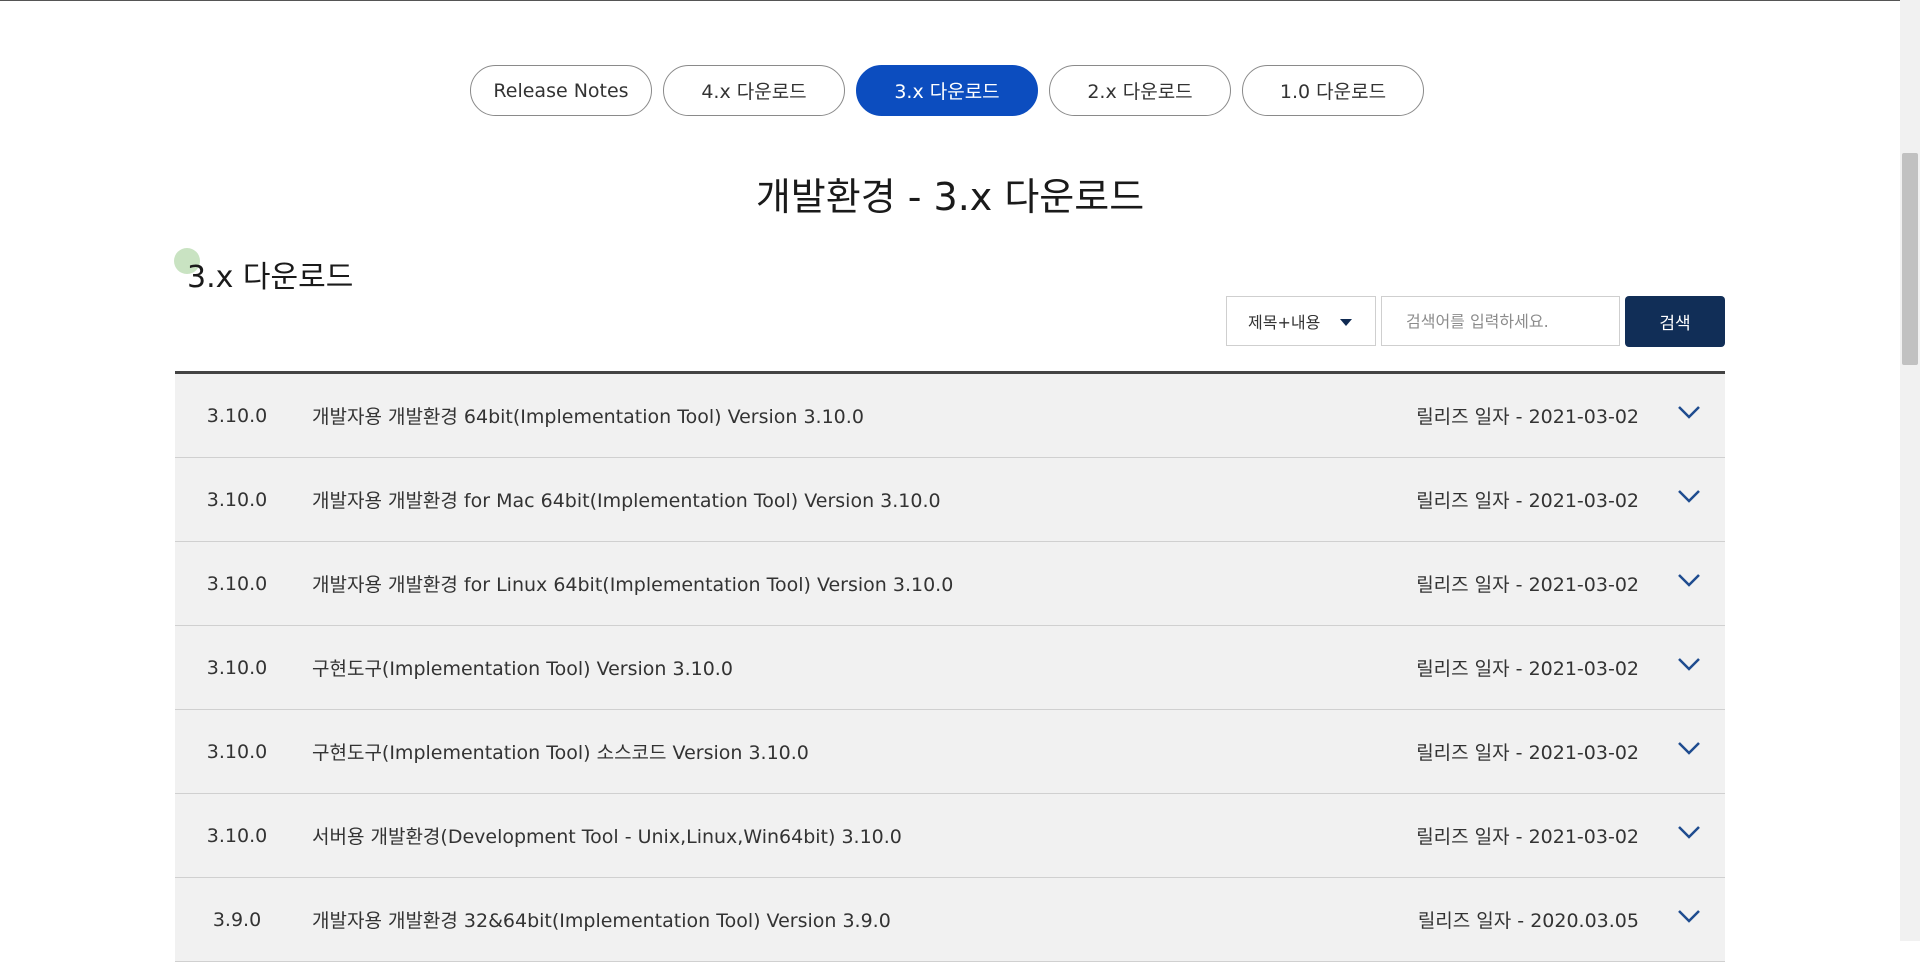 The width and height of the screenshot is (1920, 962). I want to click on row-title: 구현도구(Implementation Tool) Version 3.10.0, so click(522, 667).